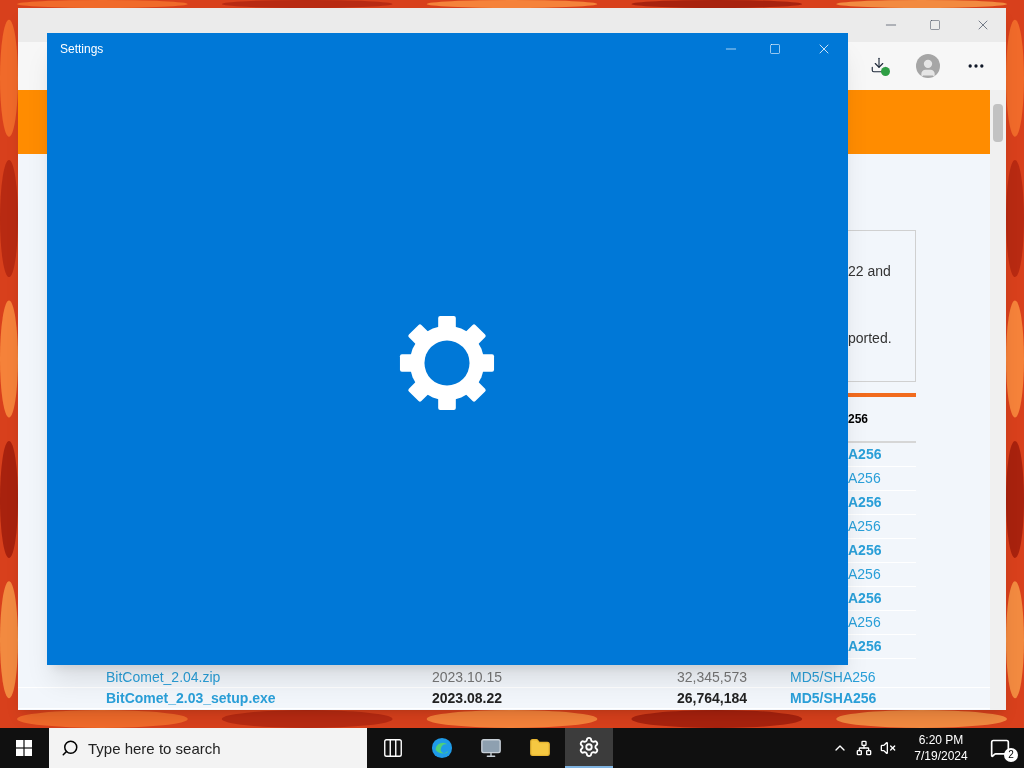 The width and height of the screenshot is (1024, 768). What do you see at coordinates (208, 748) in the screenshot?
I see `search-field: Type here to search` at bounding box center [208, 748].